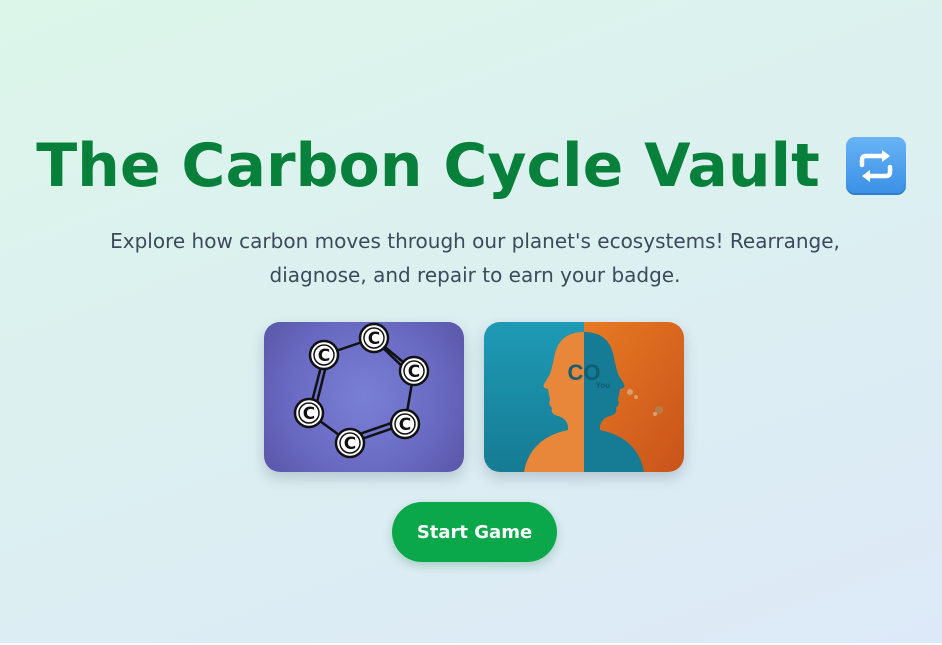 Image resolution: width=942 pixels, height=645 pixels. I want to click on svg-text: You, so click(603, 385).